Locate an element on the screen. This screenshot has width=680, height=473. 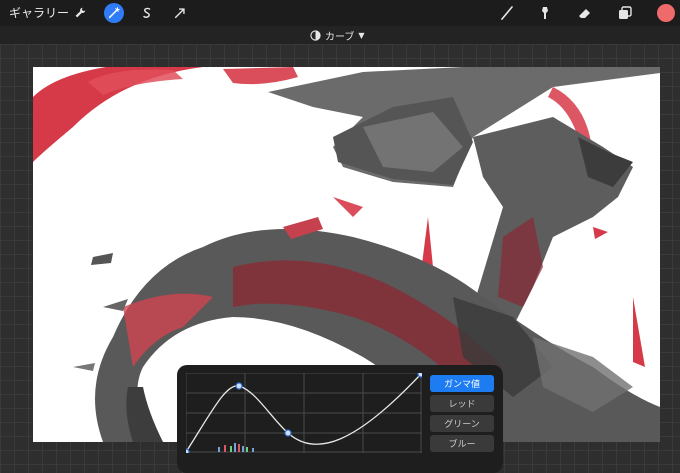
curves-adjustment-menu: カーブ ▼ is located at coordinates (337, 35).